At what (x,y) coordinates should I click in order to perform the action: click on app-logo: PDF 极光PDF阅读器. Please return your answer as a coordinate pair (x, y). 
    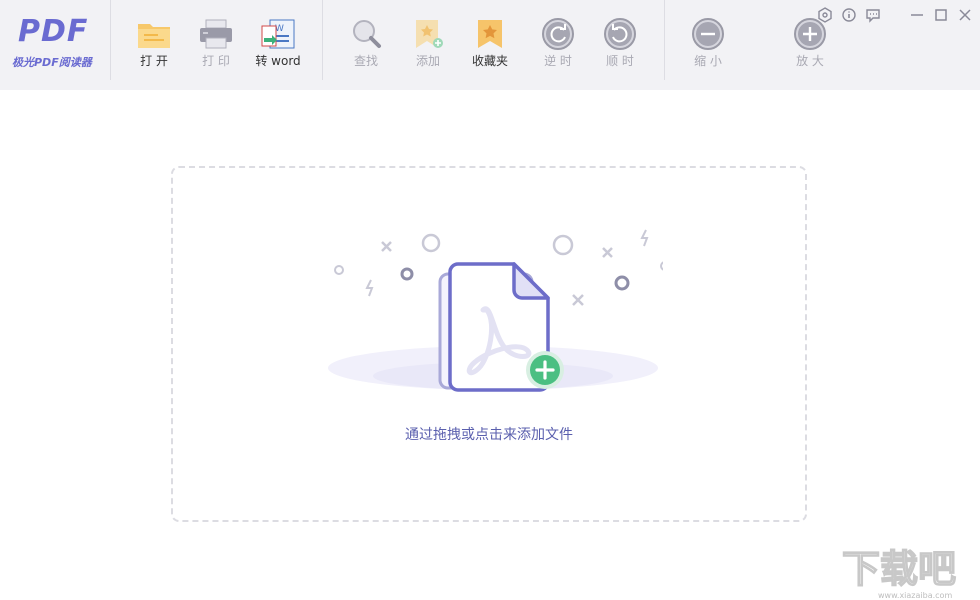
    Looking at the image, I should click on (56, 44).